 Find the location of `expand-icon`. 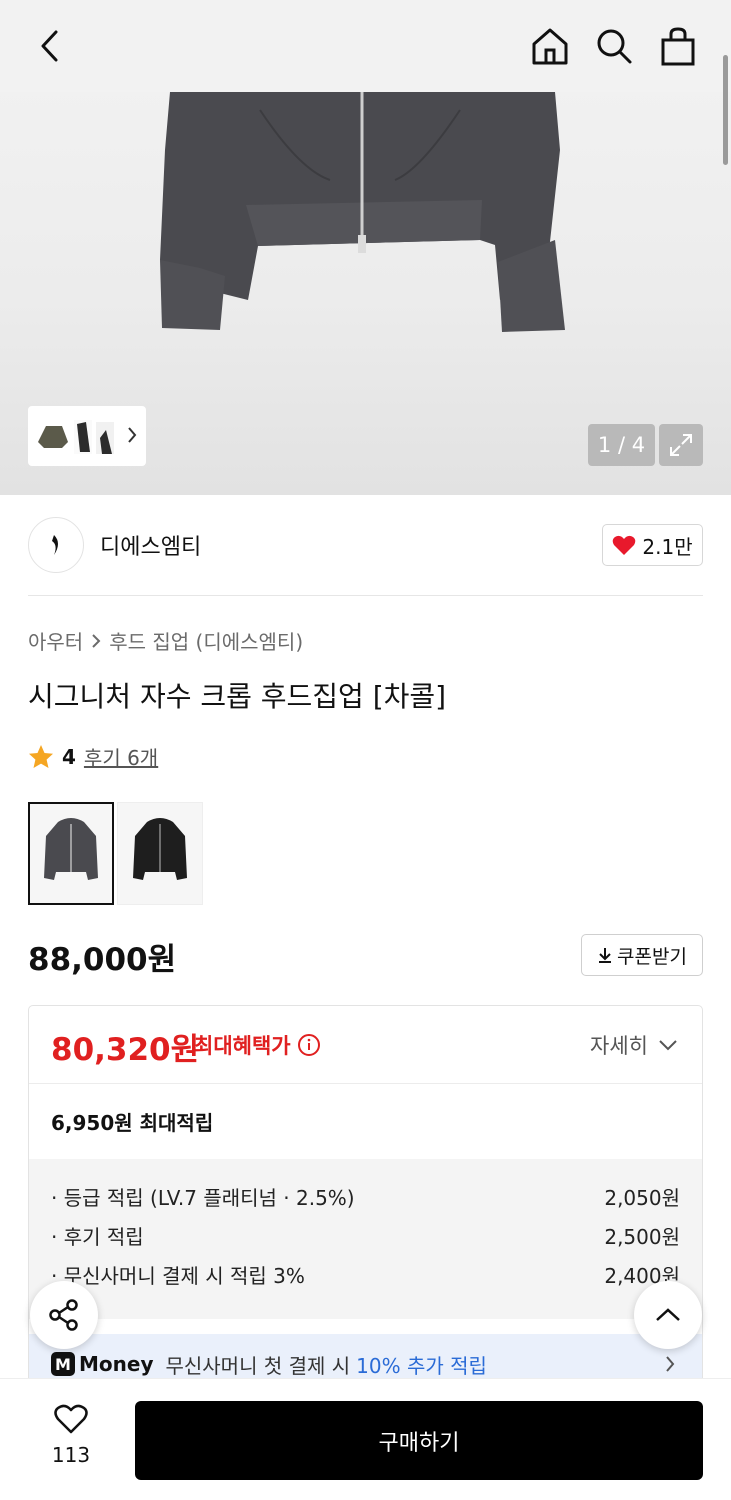

expand-icon is located at coordinates (681, 445).